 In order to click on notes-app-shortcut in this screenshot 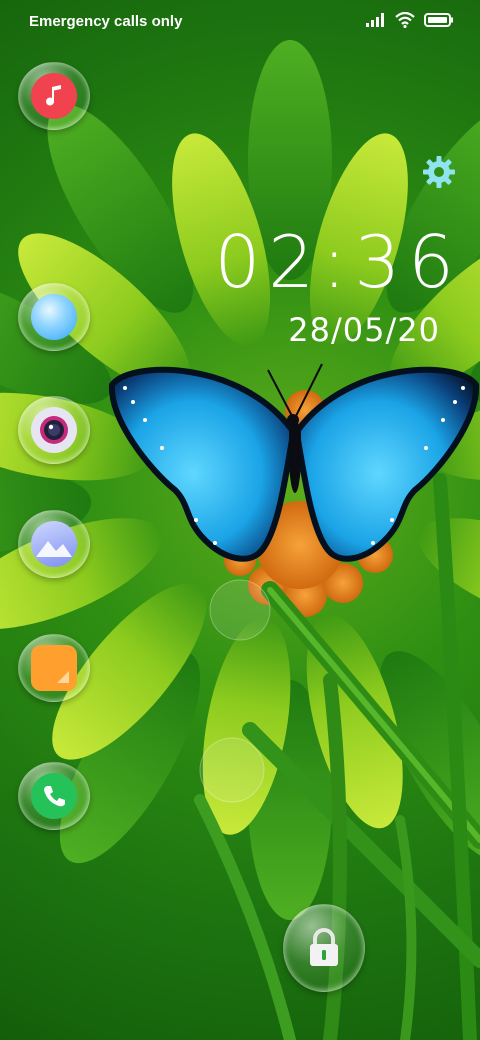, I will do `click(54, 668)`.